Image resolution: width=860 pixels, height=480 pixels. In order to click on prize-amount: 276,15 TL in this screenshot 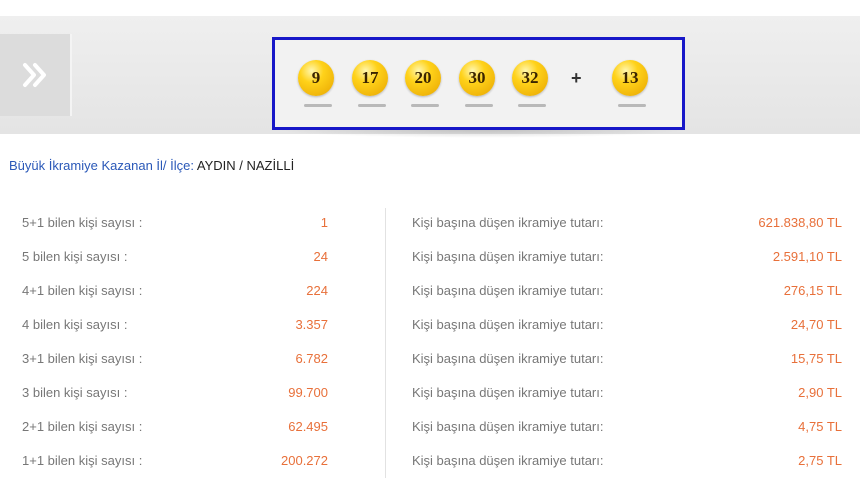, I will do `click(812, 290)`.